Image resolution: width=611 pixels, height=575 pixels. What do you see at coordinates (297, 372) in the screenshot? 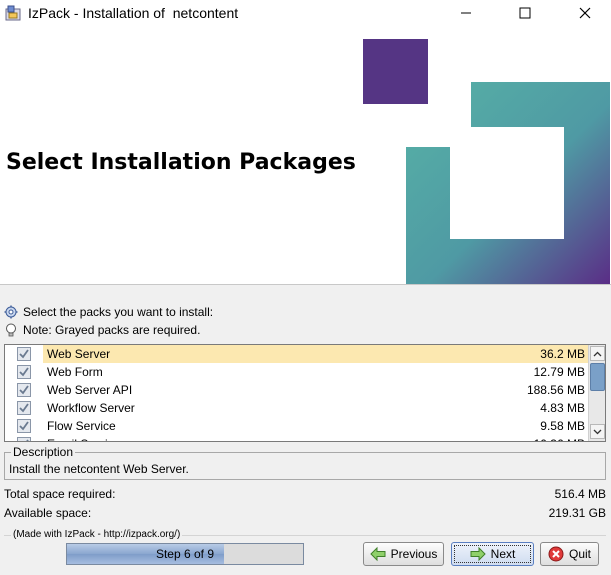
I see `pack-row: Web Form 12.79 MB` at bounding box center [297, 372].